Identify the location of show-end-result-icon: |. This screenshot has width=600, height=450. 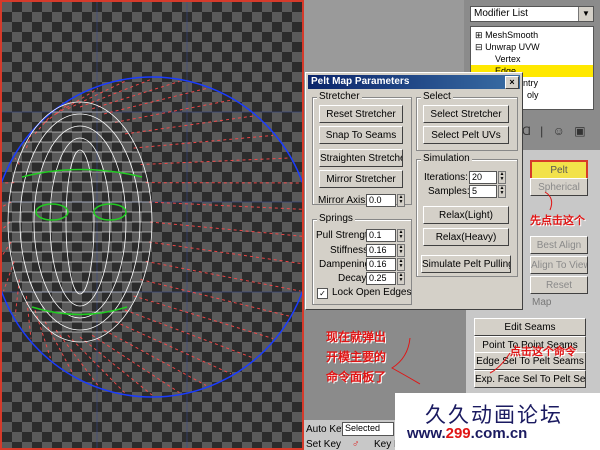
(541, 131).